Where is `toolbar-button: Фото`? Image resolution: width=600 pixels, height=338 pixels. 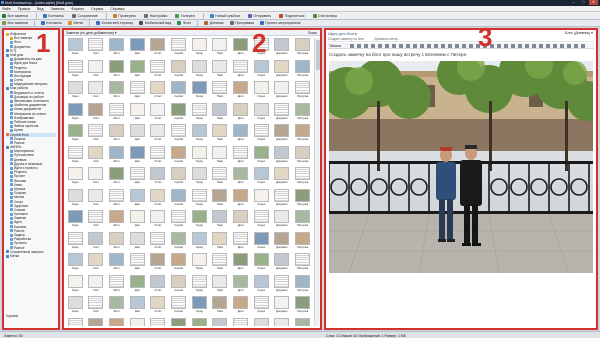 toolbar-button: Фото is located at coordinates (184, 23).